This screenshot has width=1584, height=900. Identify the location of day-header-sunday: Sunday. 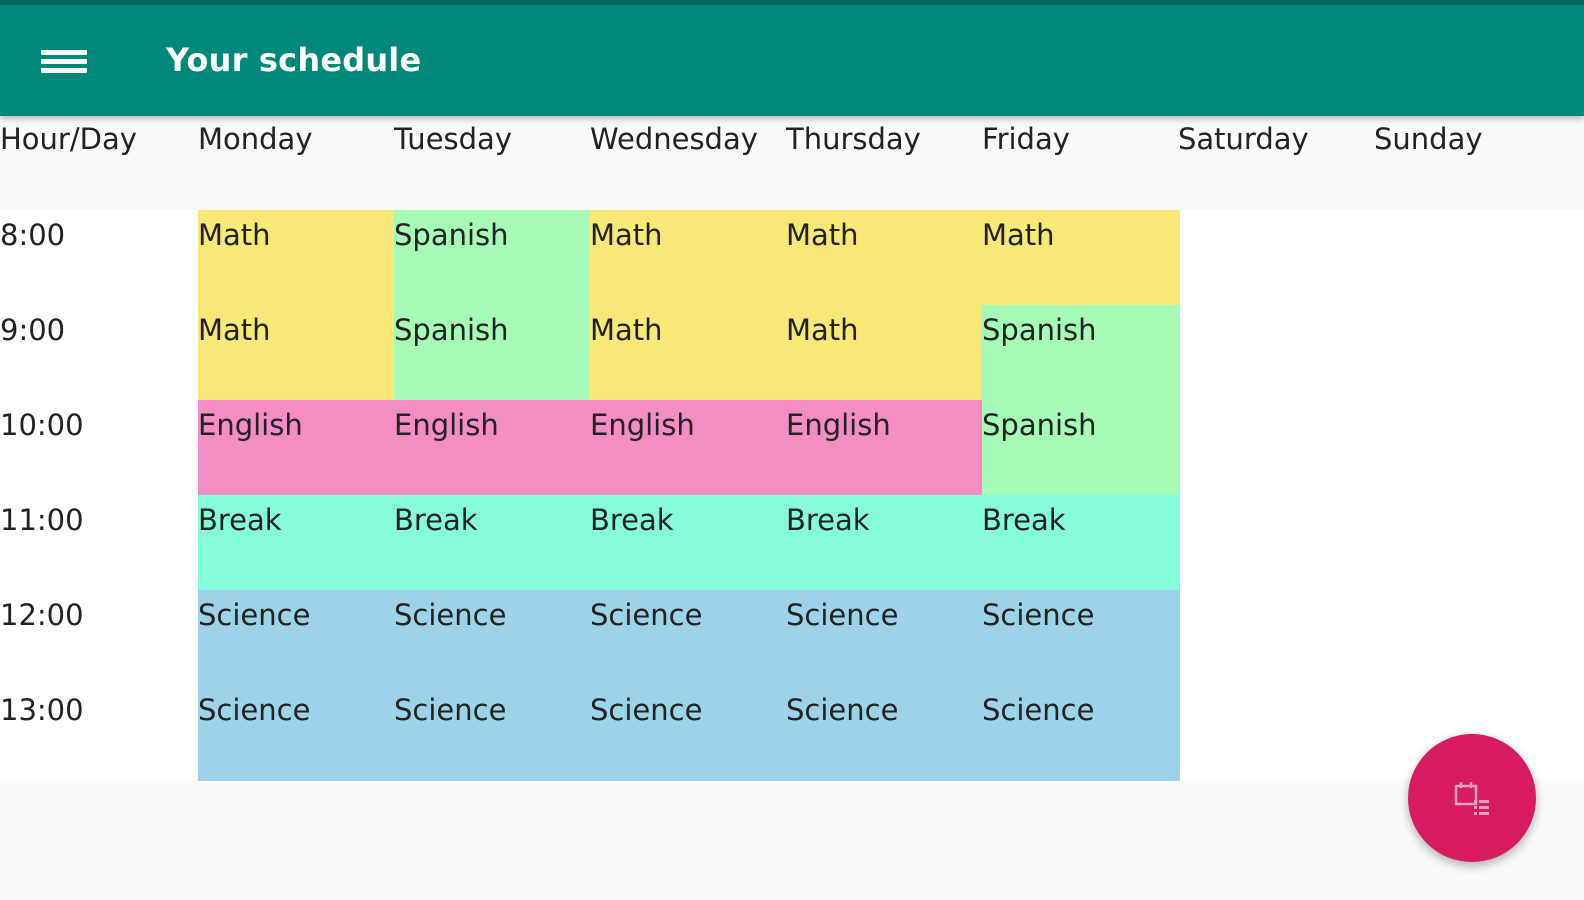
(1428, 139).